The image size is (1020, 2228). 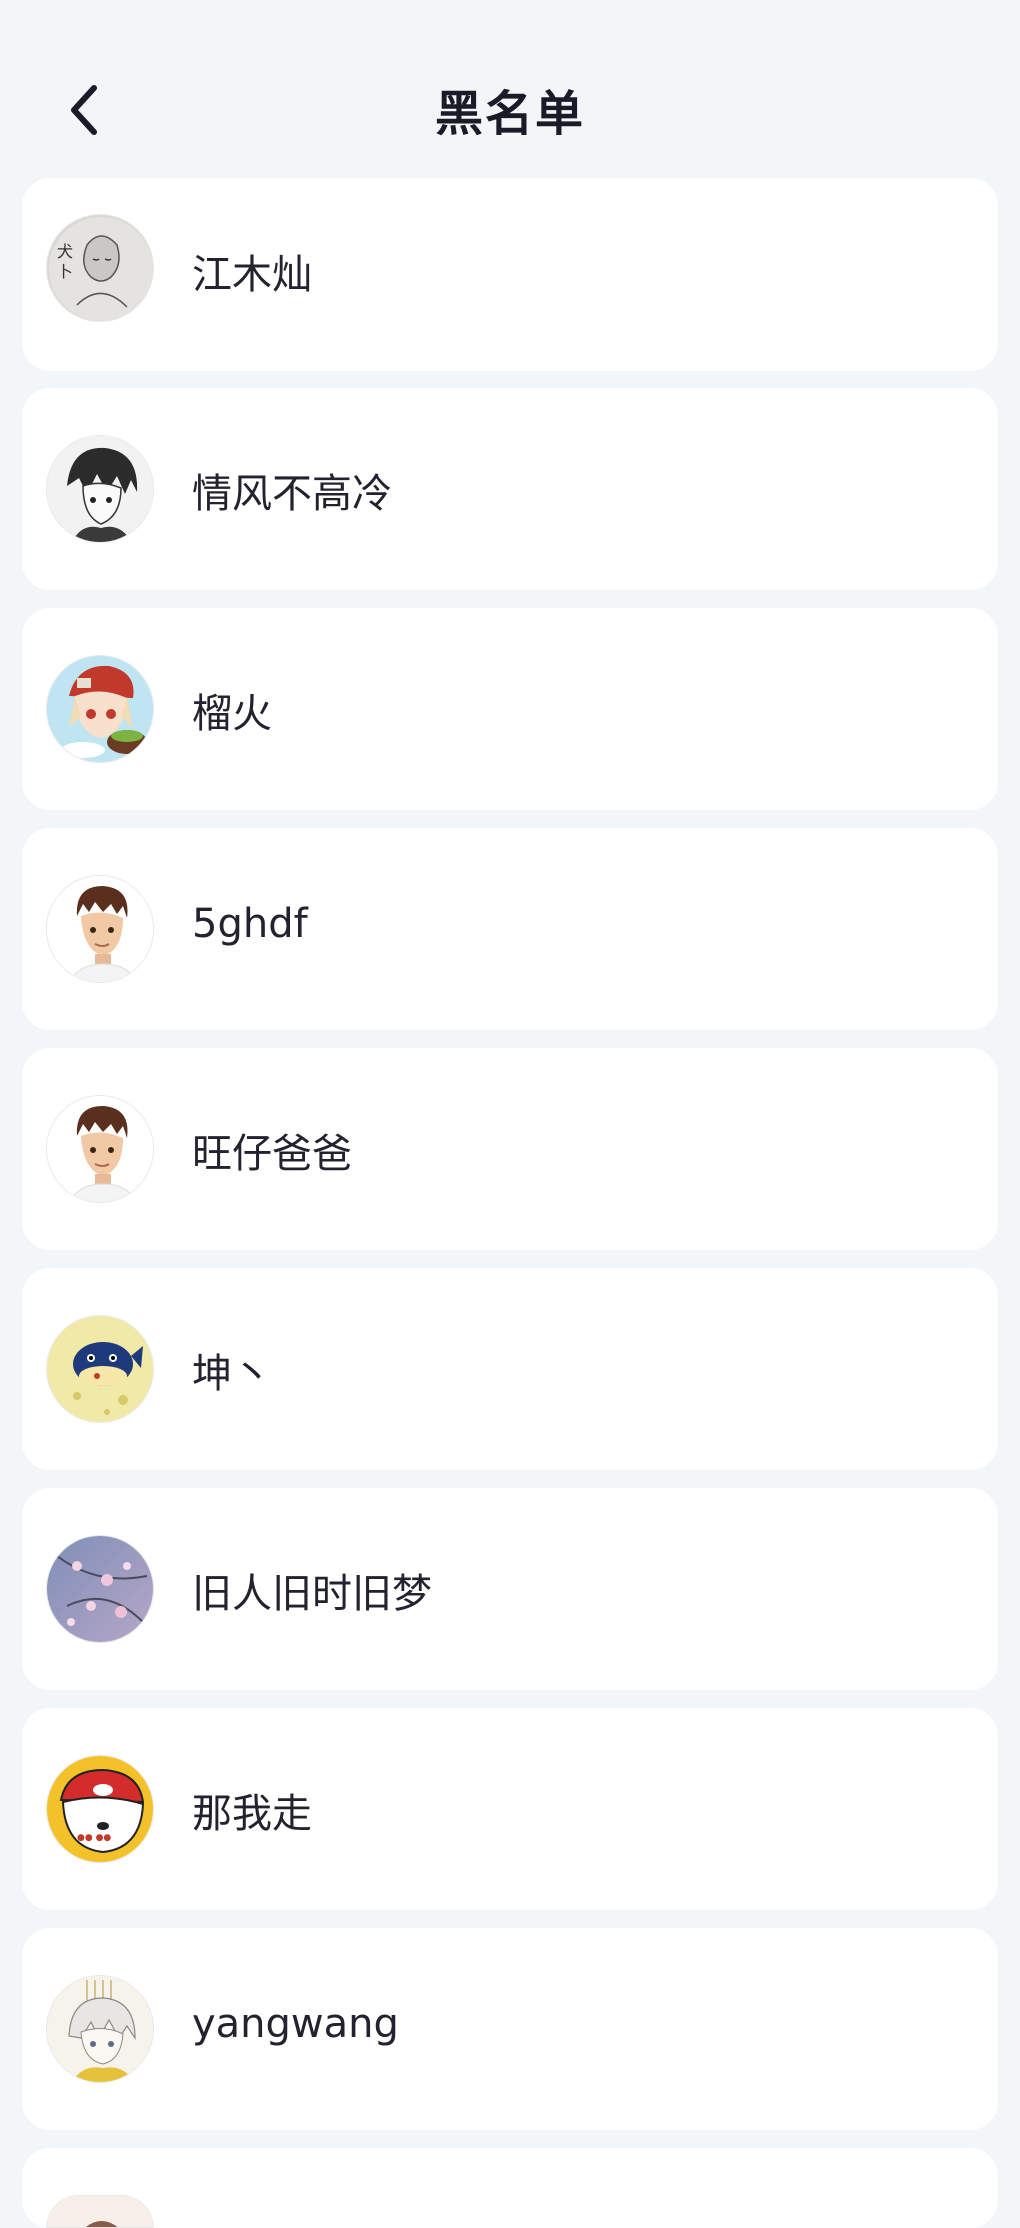 What do you see at coordinates (510, 1589) in the screenshot?
I see `list-item: 旧人旧时旧梦` at bounding box center [510, 1589].